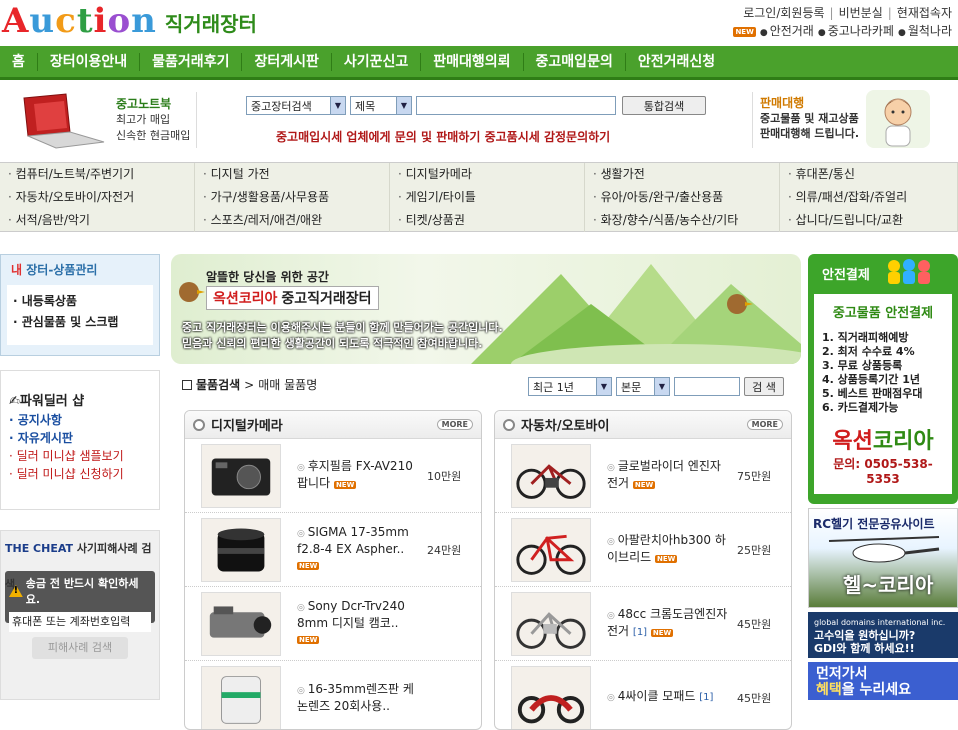  I want to click on product-title: SIGMA 17-35mm f2.8-4 EX Aspher.., so click(353, 540).